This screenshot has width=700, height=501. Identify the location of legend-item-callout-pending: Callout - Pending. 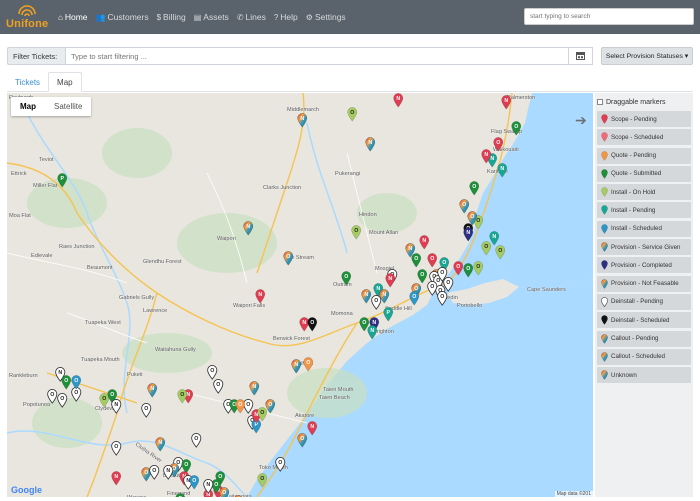
(644, 338).